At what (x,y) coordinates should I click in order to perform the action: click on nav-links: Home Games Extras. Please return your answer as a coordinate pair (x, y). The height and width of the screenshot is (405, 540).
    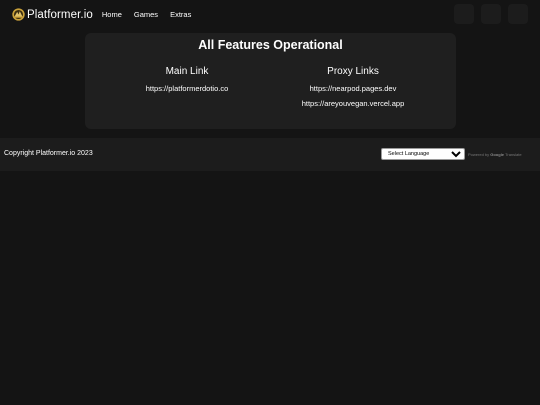
    Looking at the image, I should click on (152, 14).